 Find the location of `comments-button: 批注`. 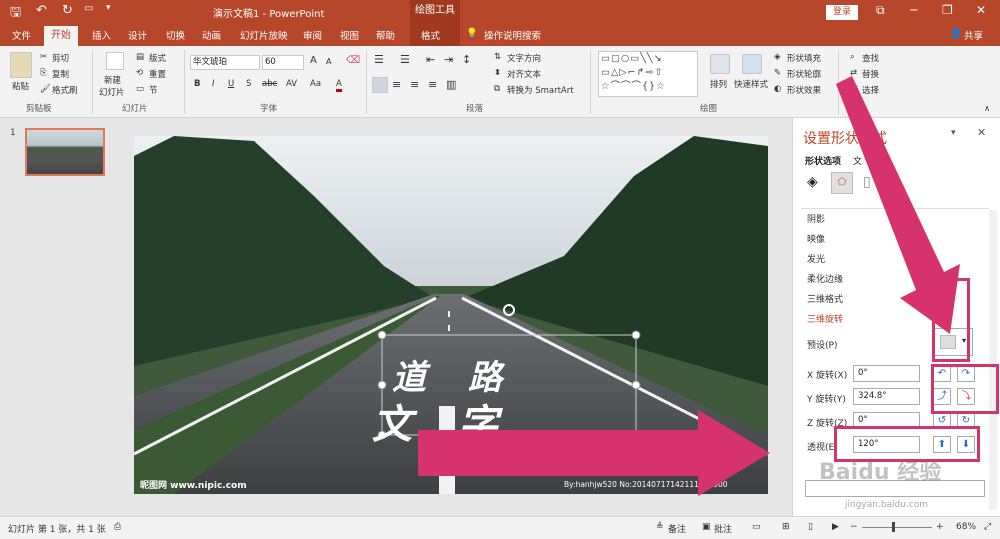

comments-button: 批注 is located at coordinates (723, 528).